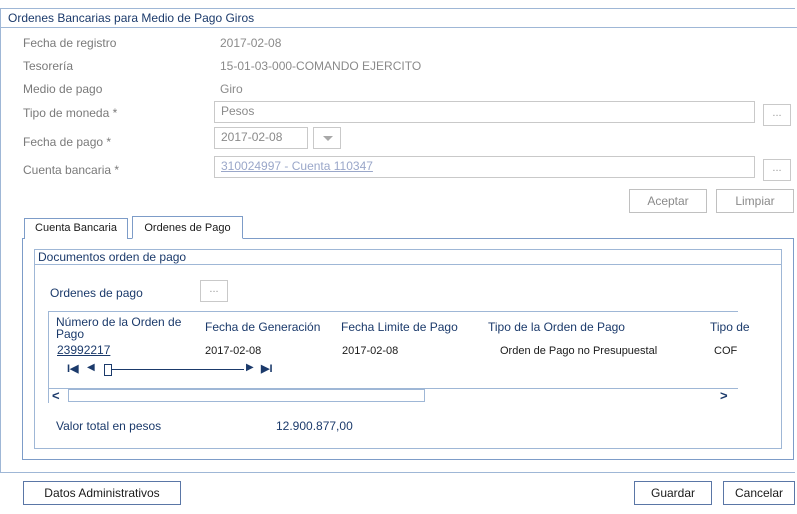  I want to click on orden-fecha-limite: 2017-02-08, so click(370, 351).